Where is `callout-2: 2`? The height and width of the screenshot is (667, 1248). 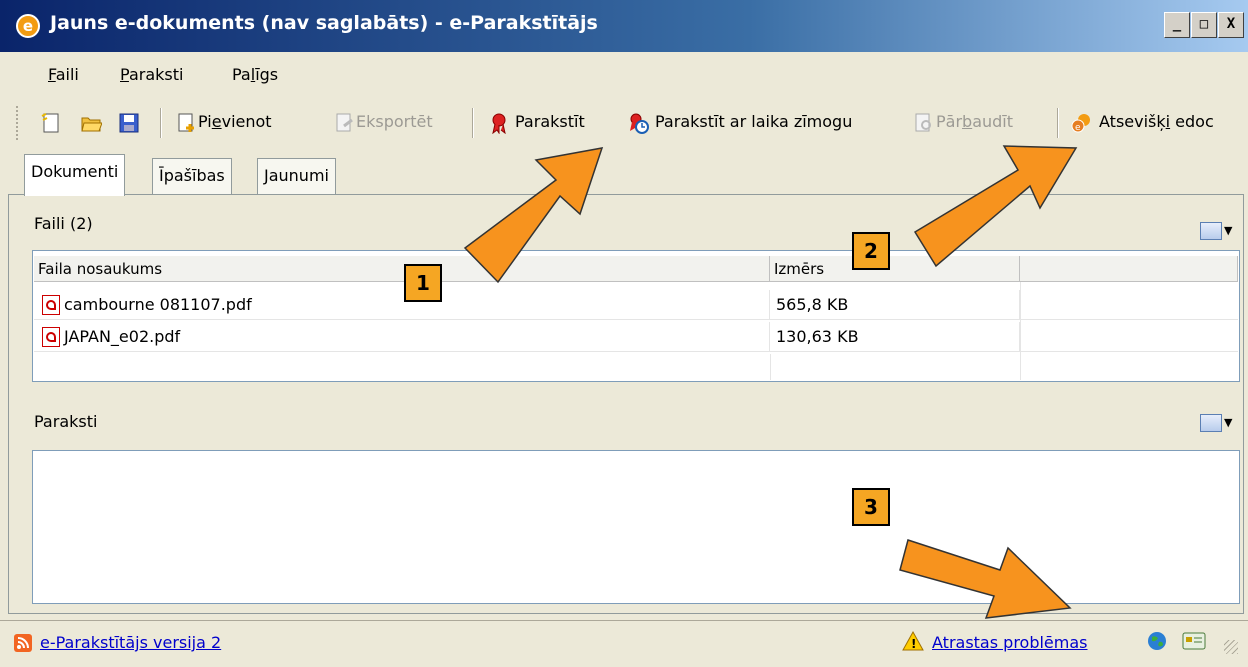 callout-2: 2 is located at coordinates (871, 251).